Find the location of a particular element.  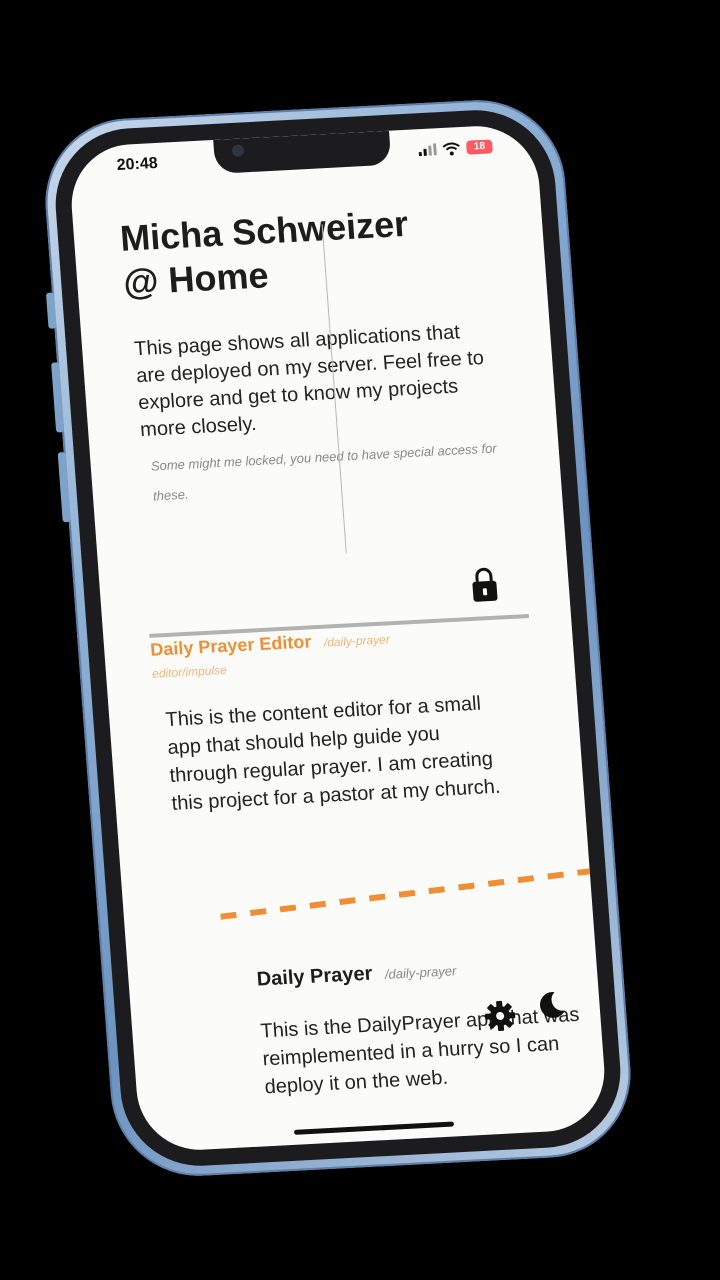

page-title: Micha Schweizer @ Home is located at coordinates (318, 250).